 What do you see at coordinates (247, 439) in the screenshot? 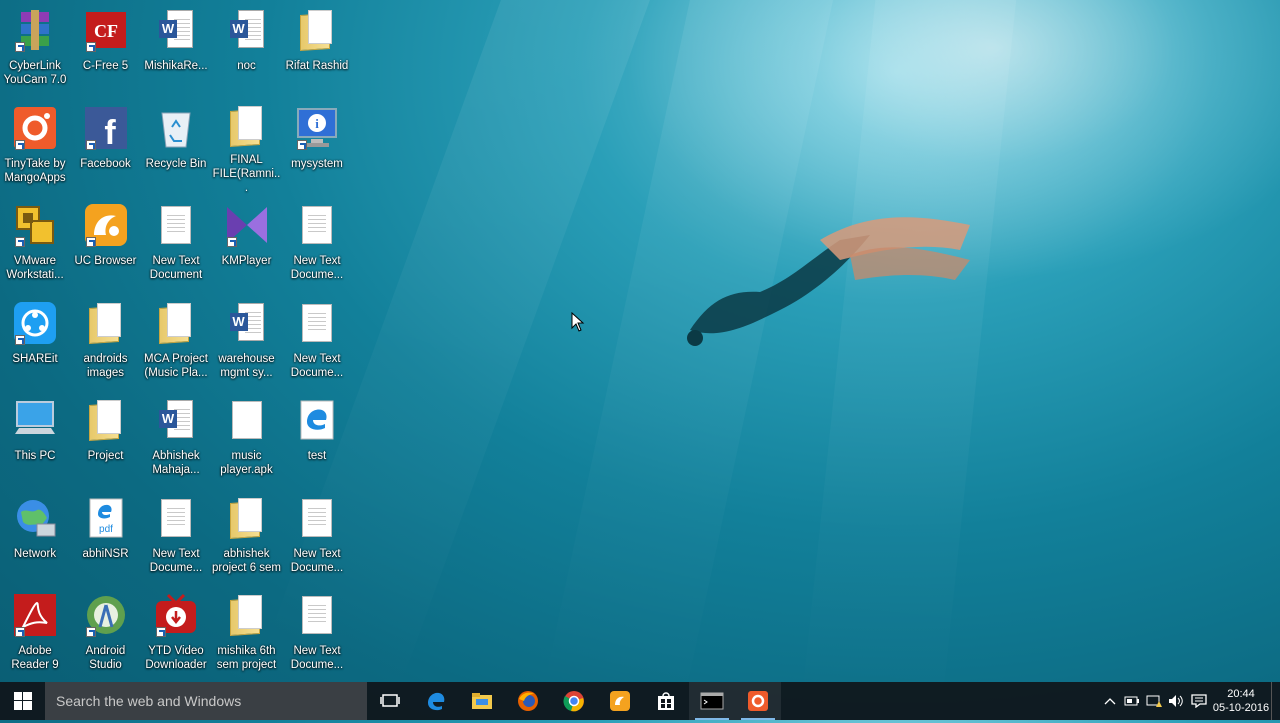
I see `desktop-icon: music player.apk` at bounding box center [247, 439].